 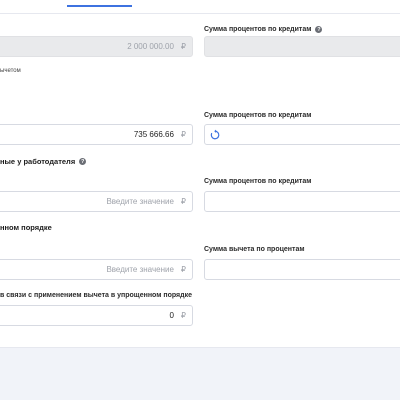 I want to click on tab-divider, so click(x=200, y=13).